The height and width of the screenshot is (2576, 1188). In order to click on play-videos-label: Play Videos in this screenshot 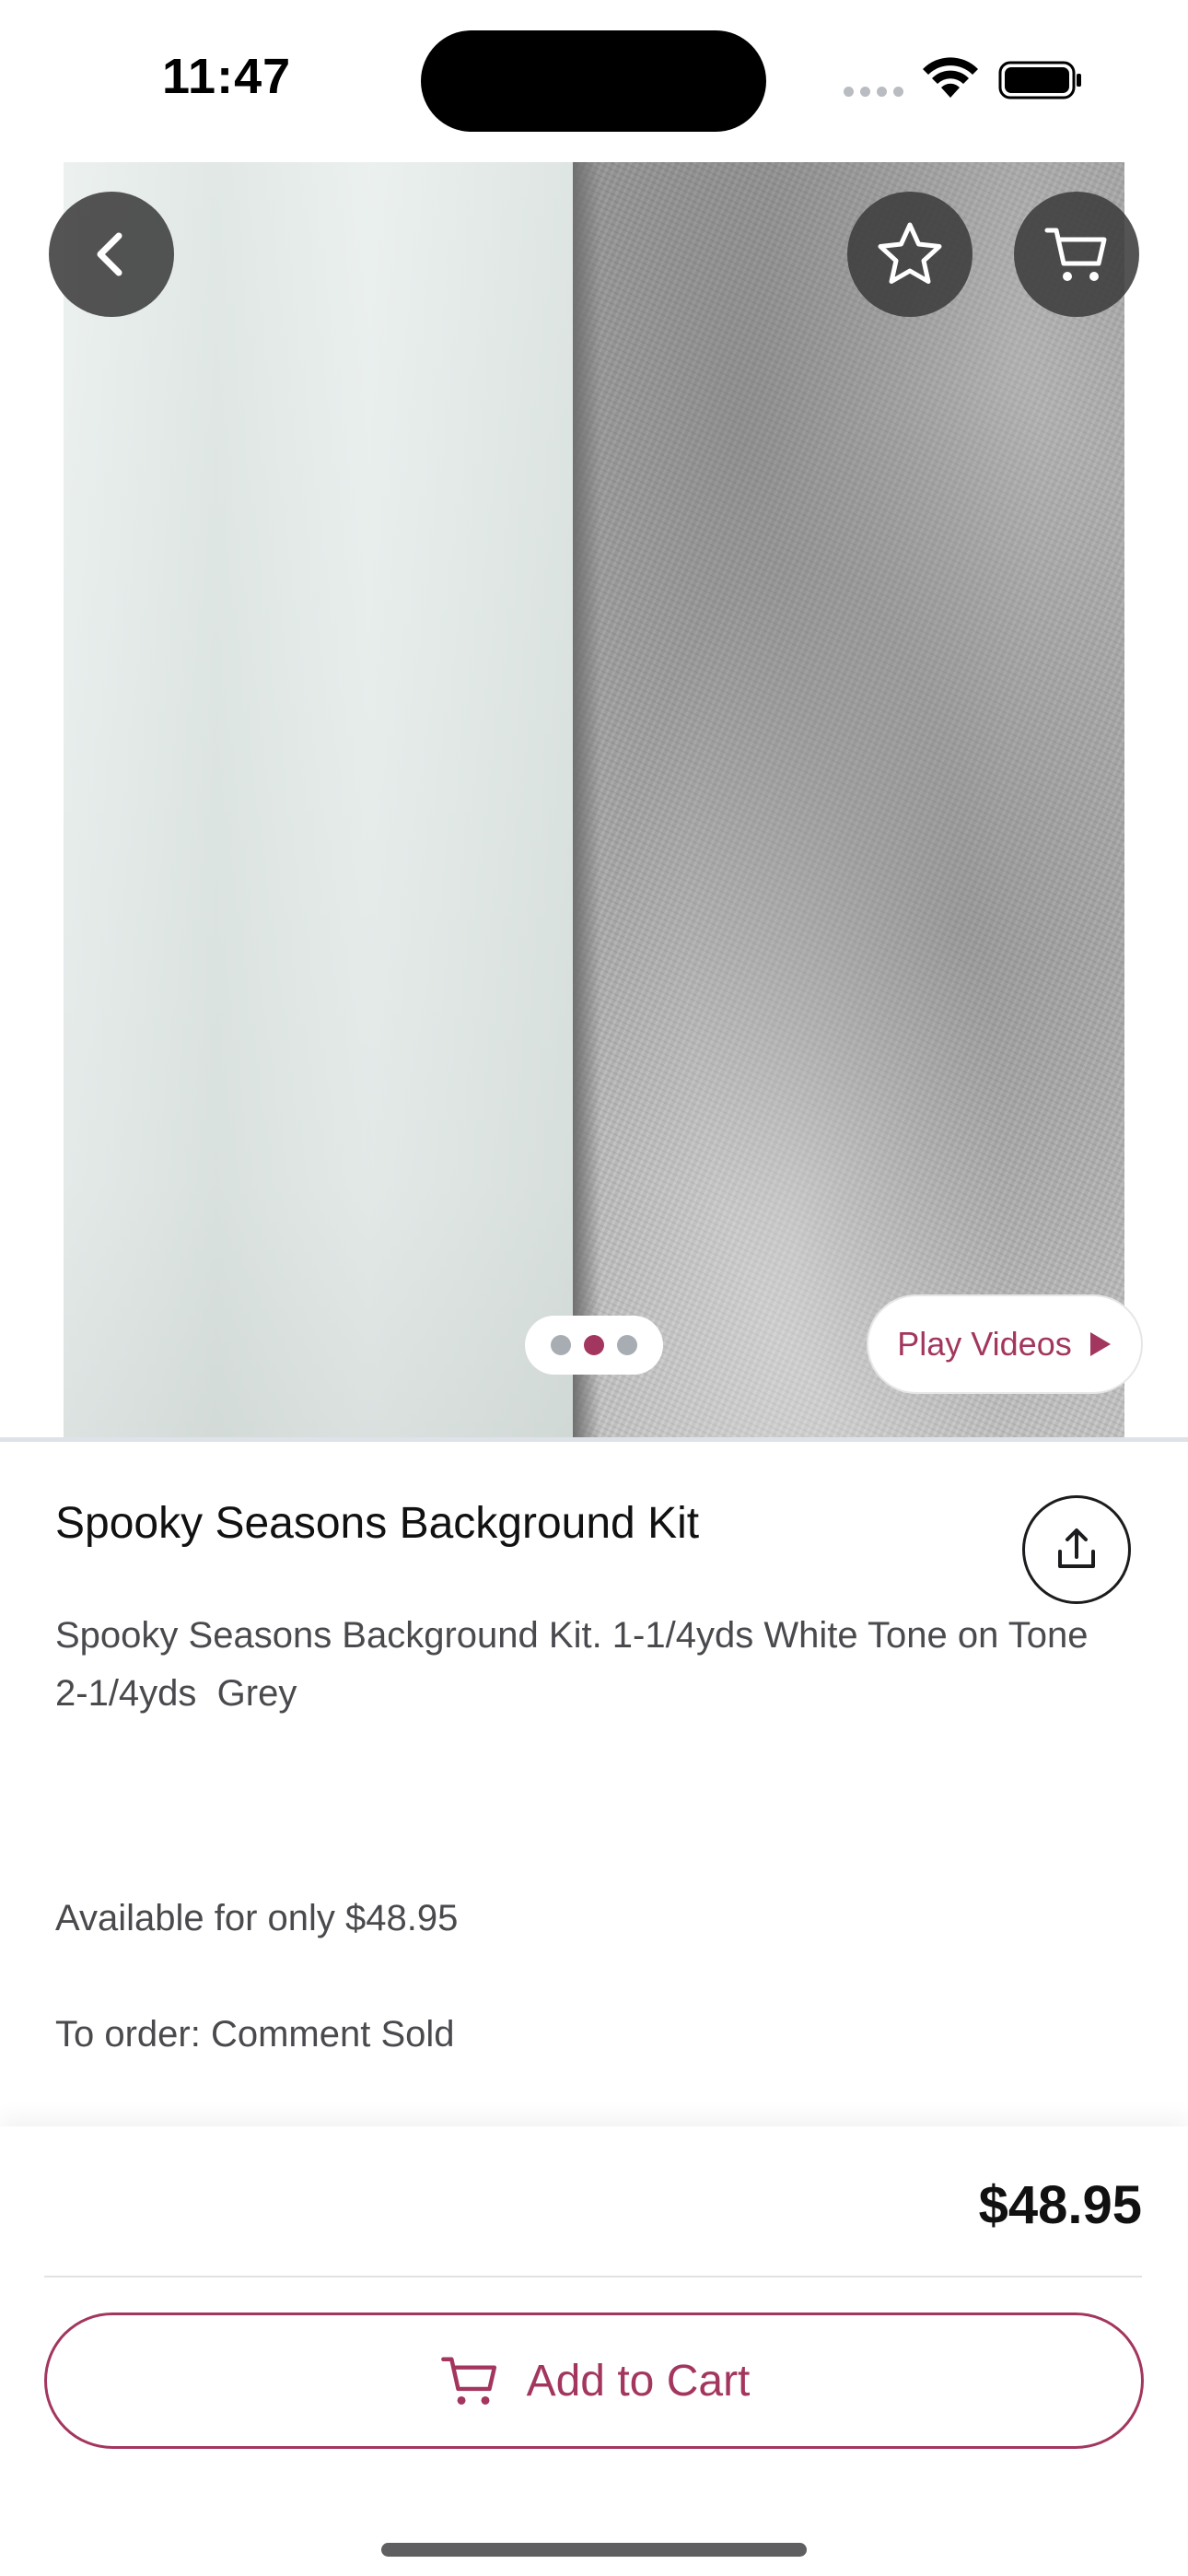, I will do `click(985, 1344)`.